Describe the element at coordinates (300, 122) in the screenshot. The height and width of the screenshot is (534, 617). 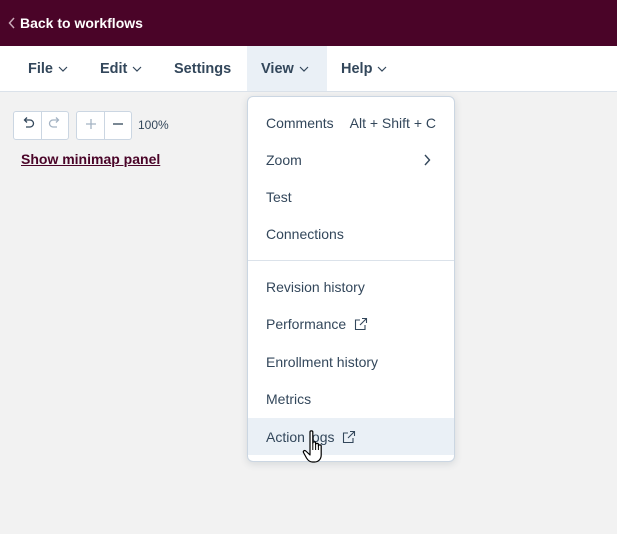
I see `menu-option-label: Comments` at that location.